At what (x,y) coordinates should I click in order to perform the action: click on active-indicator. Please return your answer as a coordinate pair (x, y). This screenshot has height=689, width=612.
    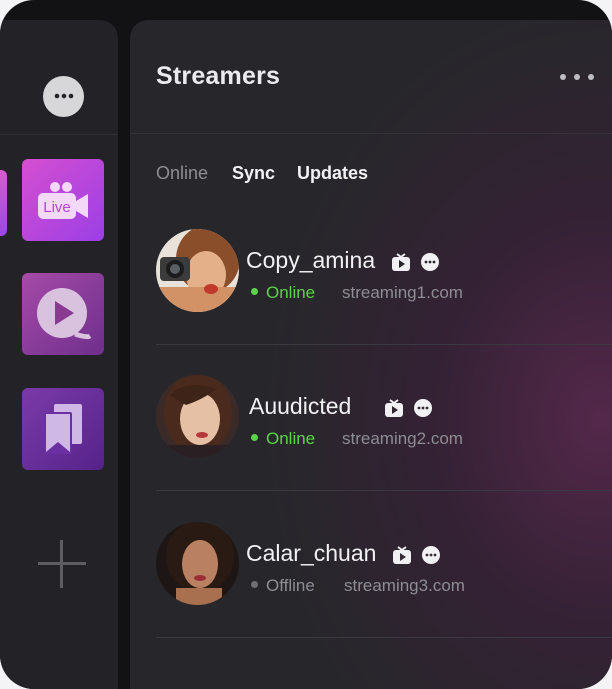
    Looking at the image, I should click on (3, 203).